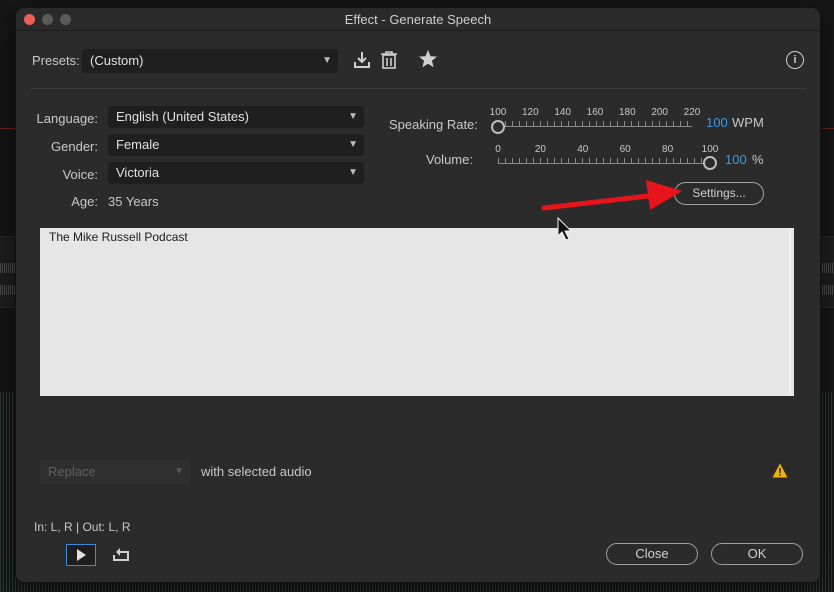  I want to click on speaking-rate-tick-label: 180, so click(627, 112).